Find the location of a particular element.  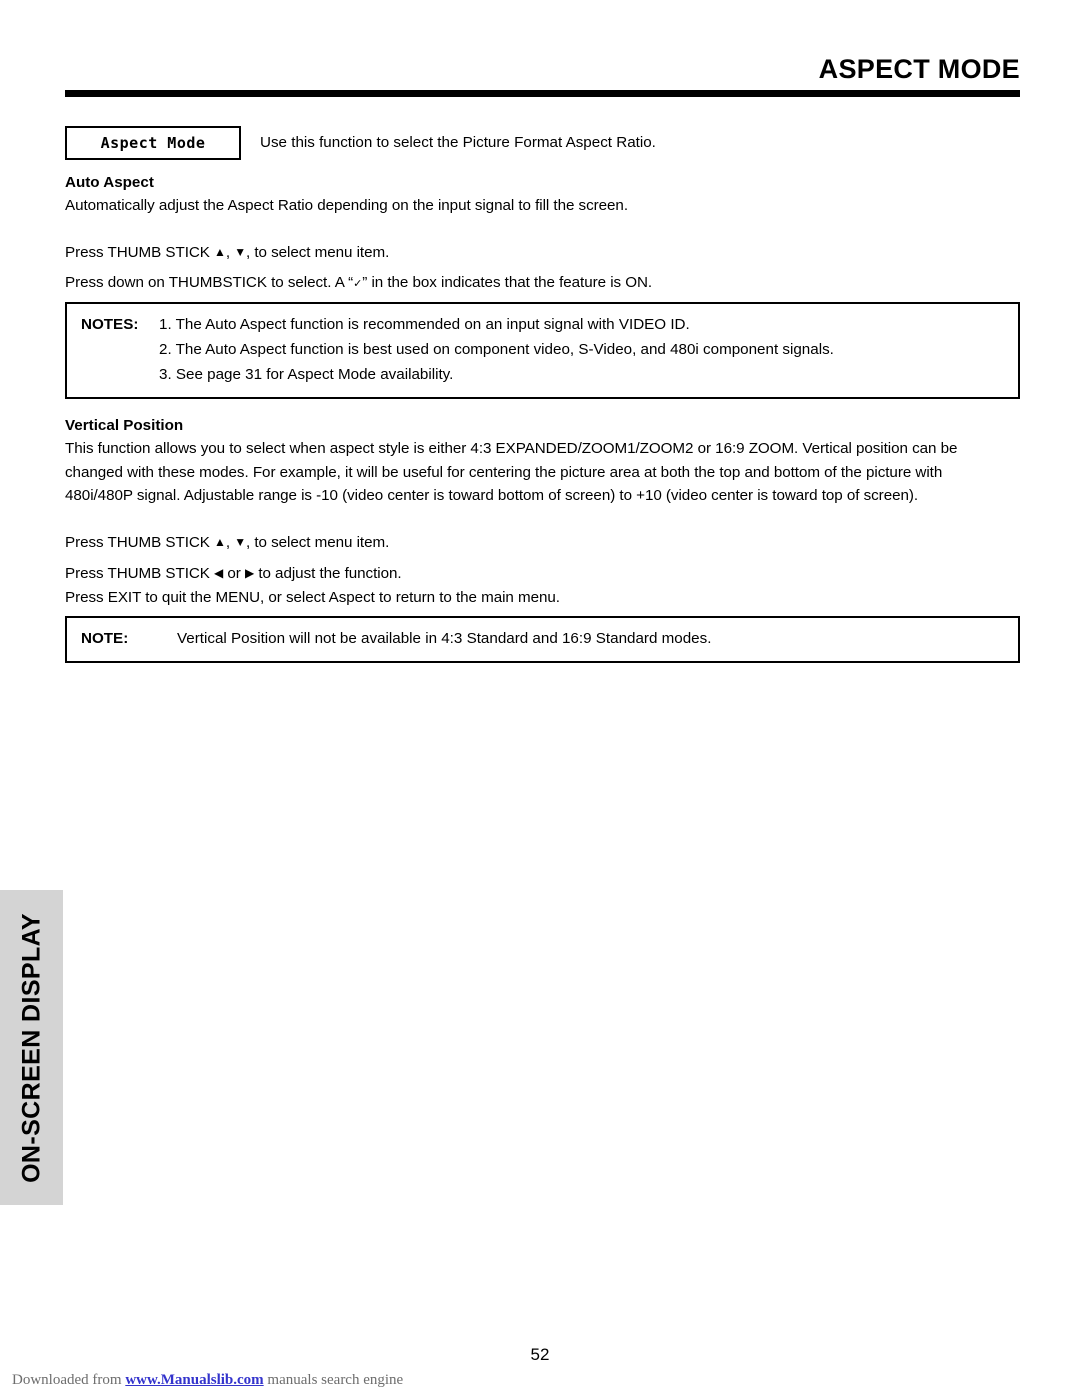

aspect-mode-chip-label: Aspect Mode is located at coordinates (153, 143).